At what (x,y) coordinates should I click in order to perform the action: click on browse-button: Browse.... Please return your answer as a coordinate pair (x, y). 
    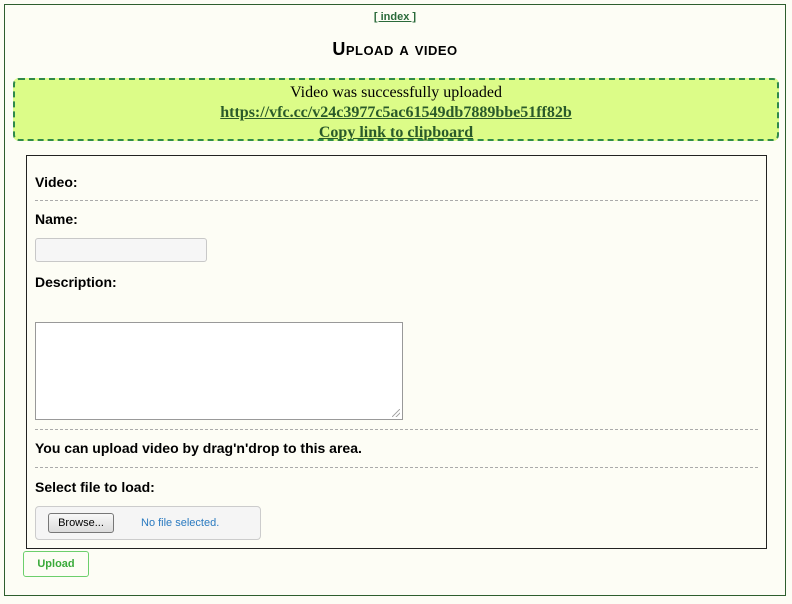
    Looking at the image, I should click on (81, 523).